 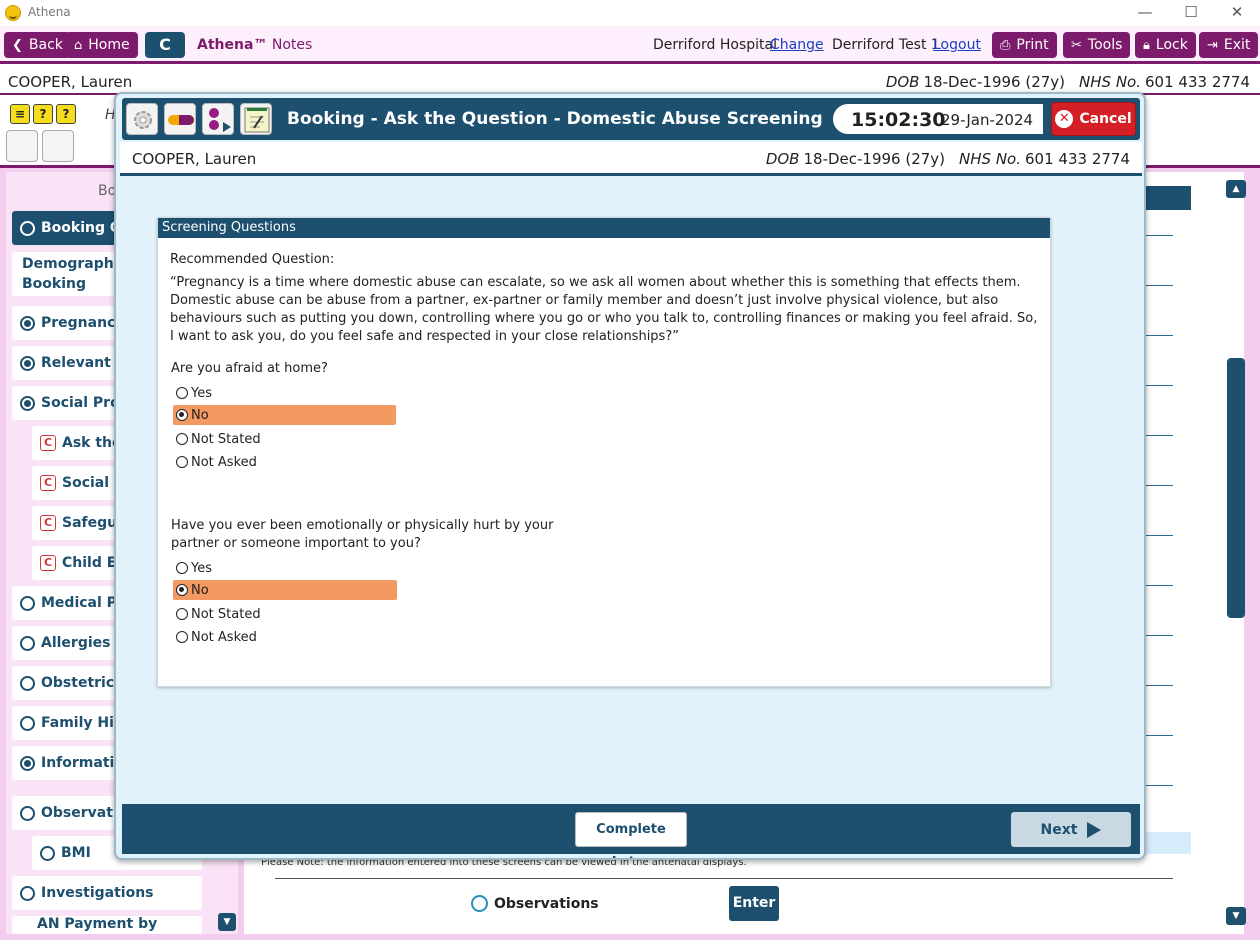 What do you see at coordinates (1059, 829) in the screenshot?
I see `next-label: Next` at bounding box center [1059, 829].